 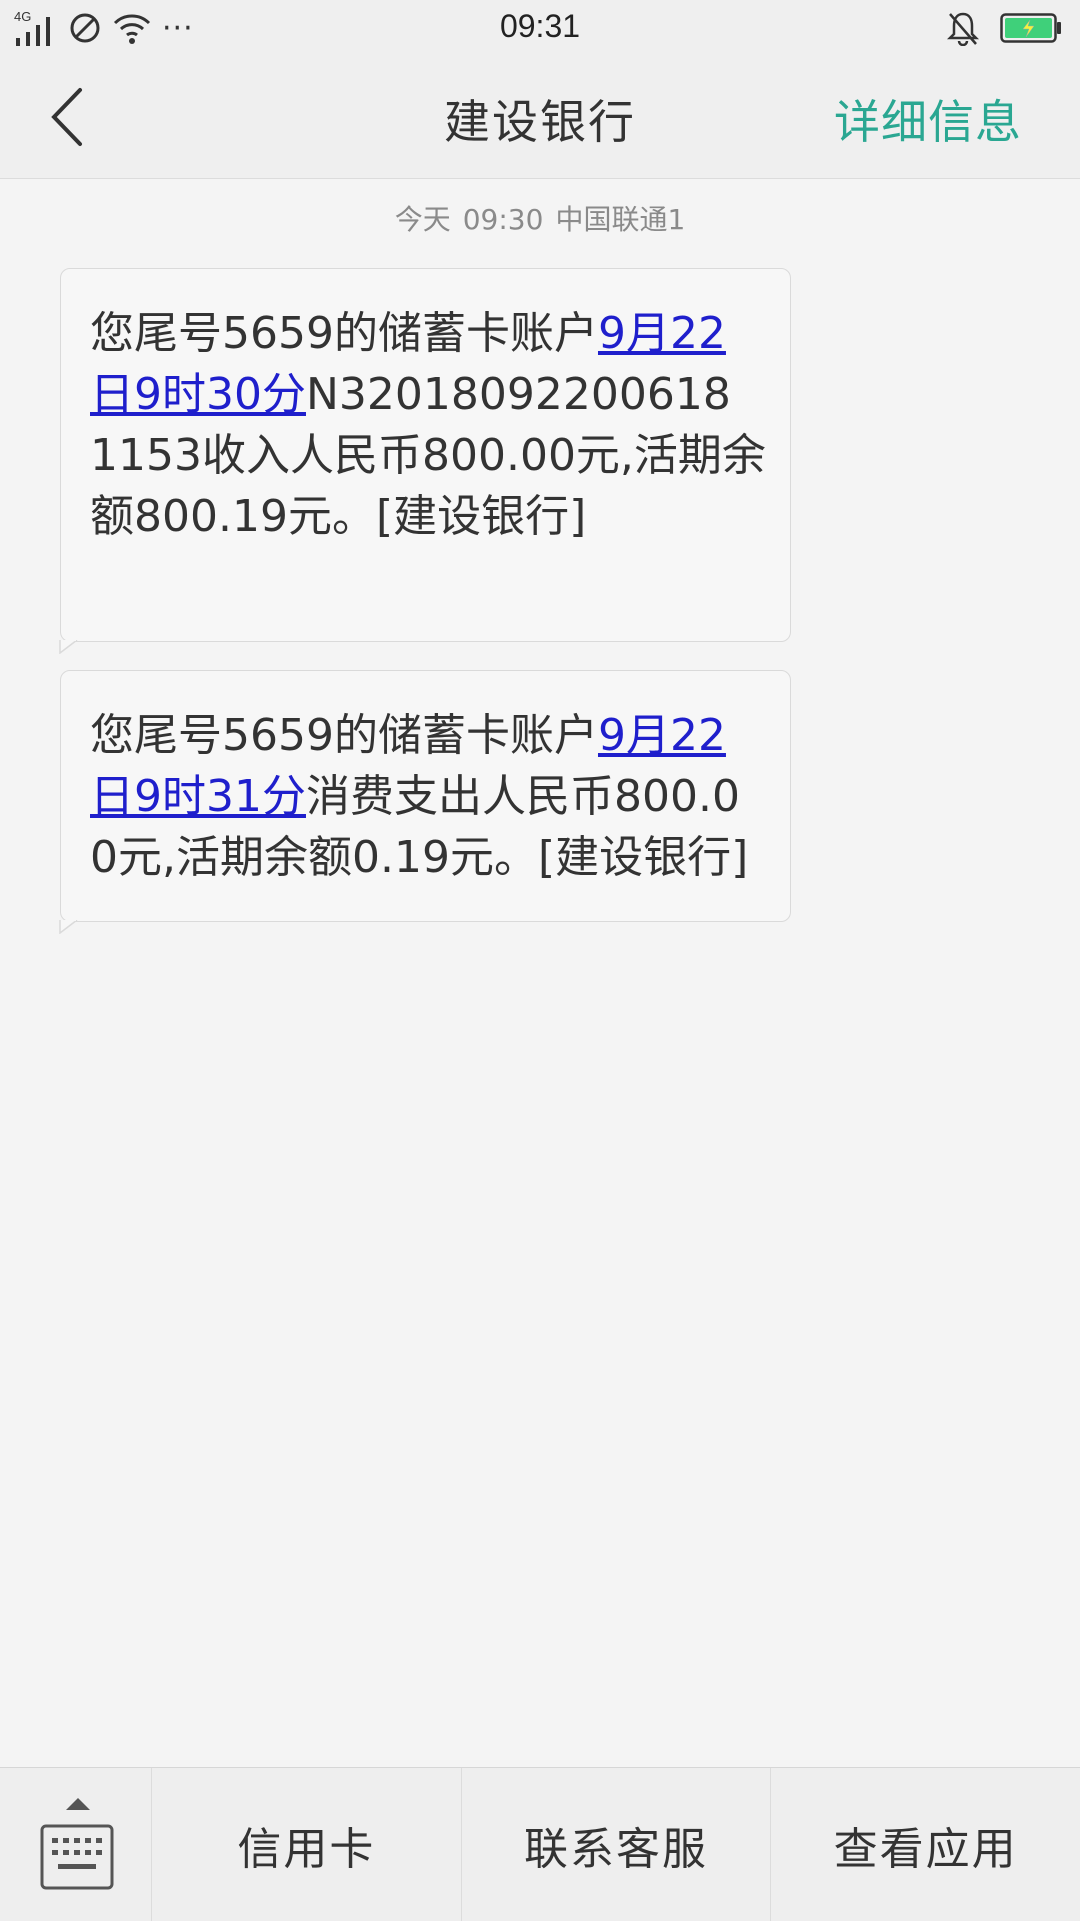 What do you see at coordinates (503, 219) in the screenshot?
I see `timestamp-time: 09:30` at bounding box center [503, 219].